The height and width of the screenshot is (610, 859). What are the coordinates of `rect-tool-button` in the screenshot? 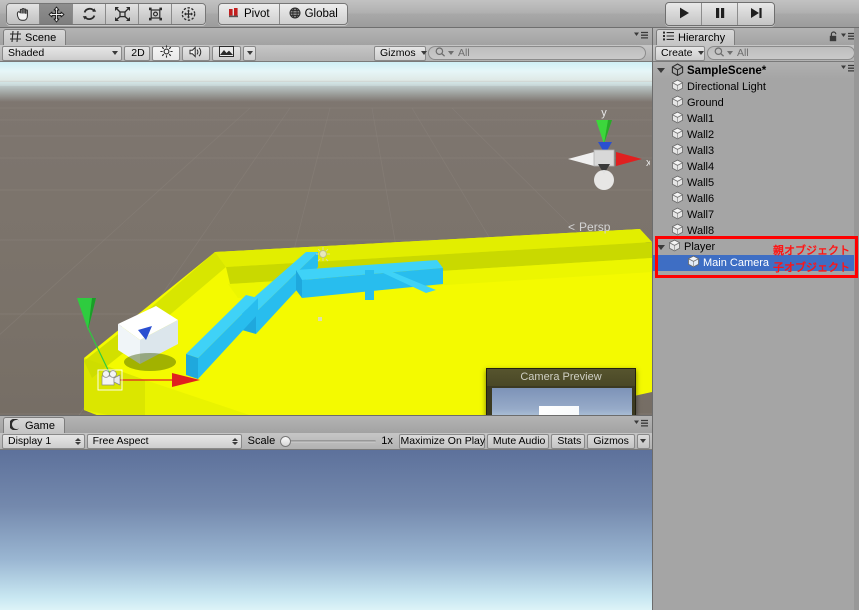 It's located at (155, 14).